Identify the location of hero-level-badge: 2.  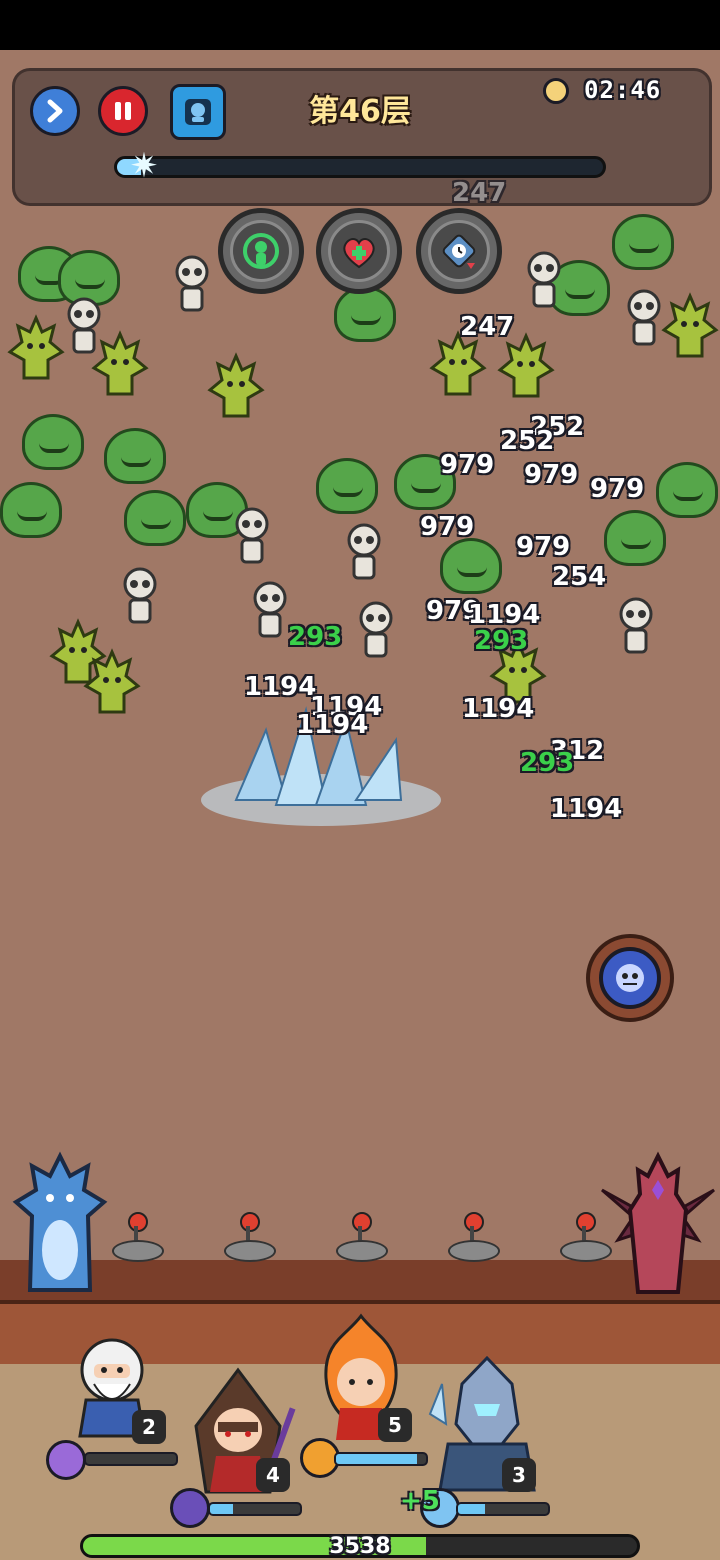
(149, 1427).